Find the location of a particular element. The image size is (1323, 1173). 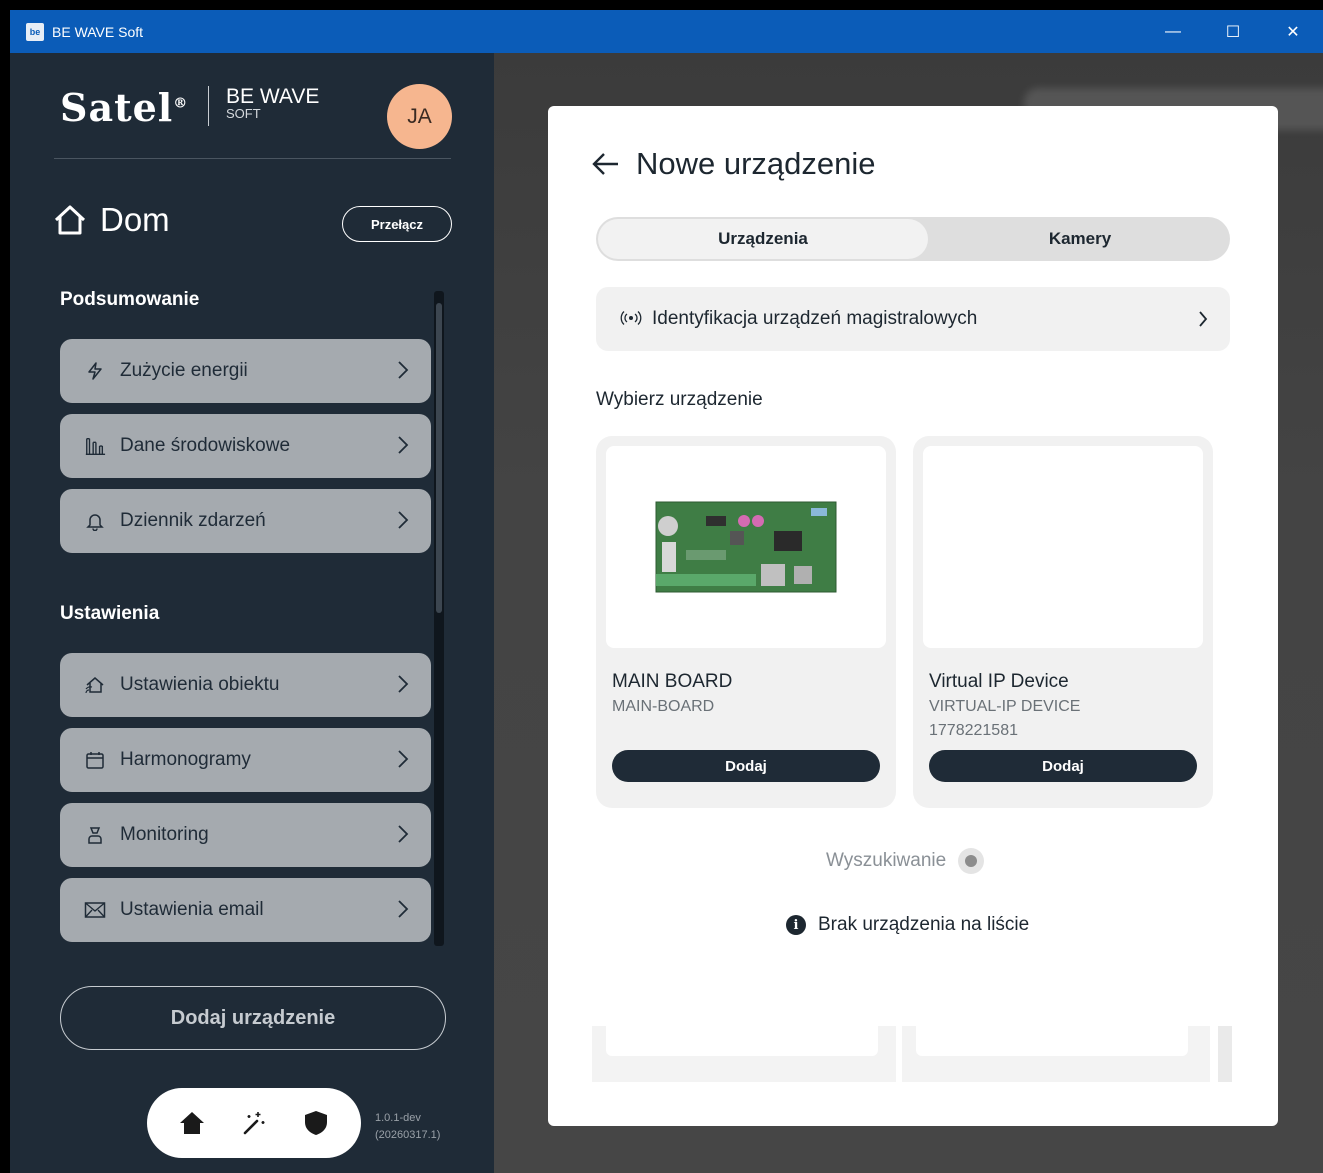

broadcast-icon is located at coordinates (631, 319).